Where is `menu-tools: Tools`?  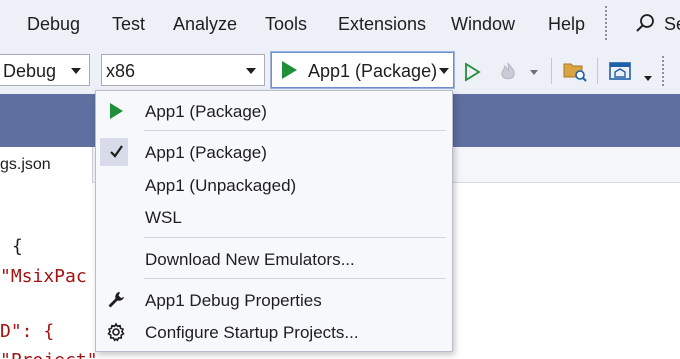
menu-tools: Tools is located at coordinates (286, 24).